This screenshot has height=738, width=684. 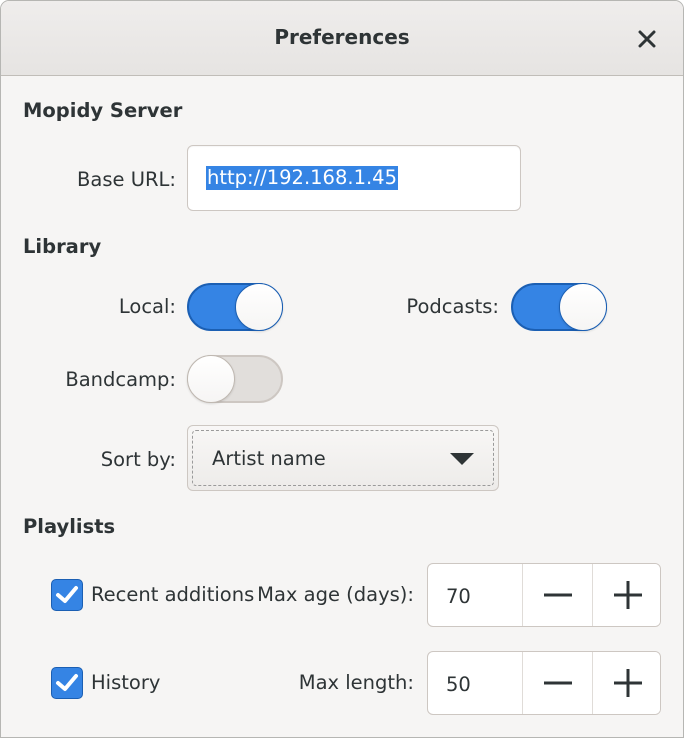 What do you see at coordinates (259, 307) in the screenshot?
I see `local-switch-knob` at bounding box center [259, 307].